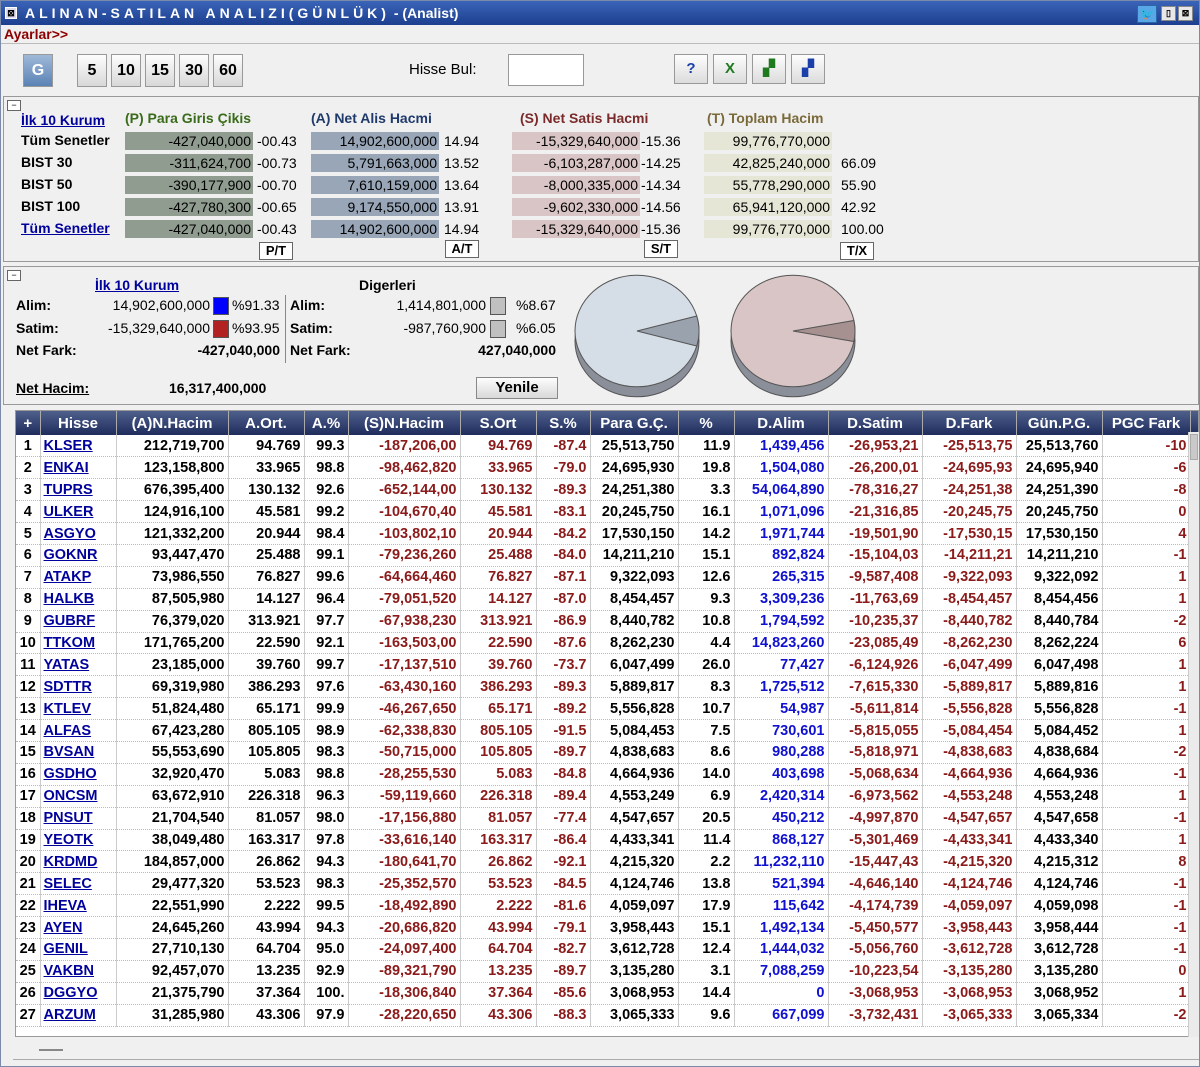 The image size is (1200, 1067). I want to click on st-button: S/T, so click(661, 249).